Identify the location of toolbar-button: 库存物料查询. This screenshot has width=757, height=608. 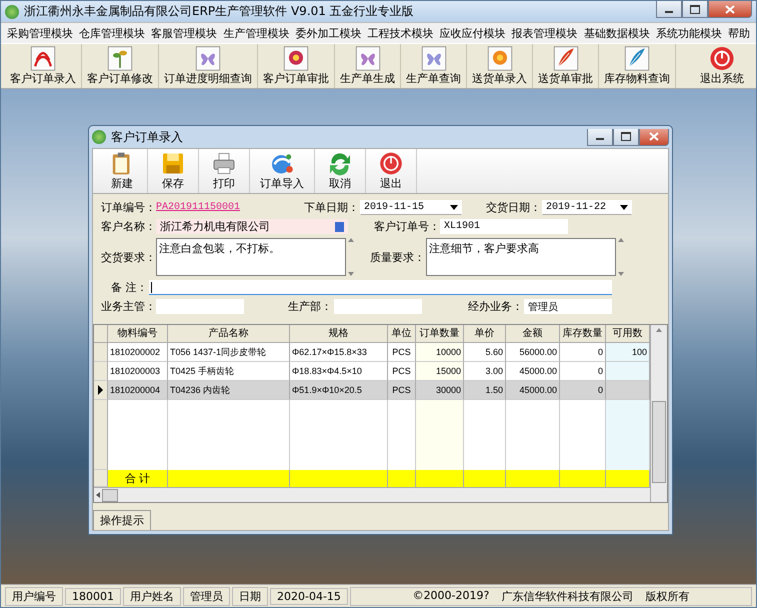
(637, 66).